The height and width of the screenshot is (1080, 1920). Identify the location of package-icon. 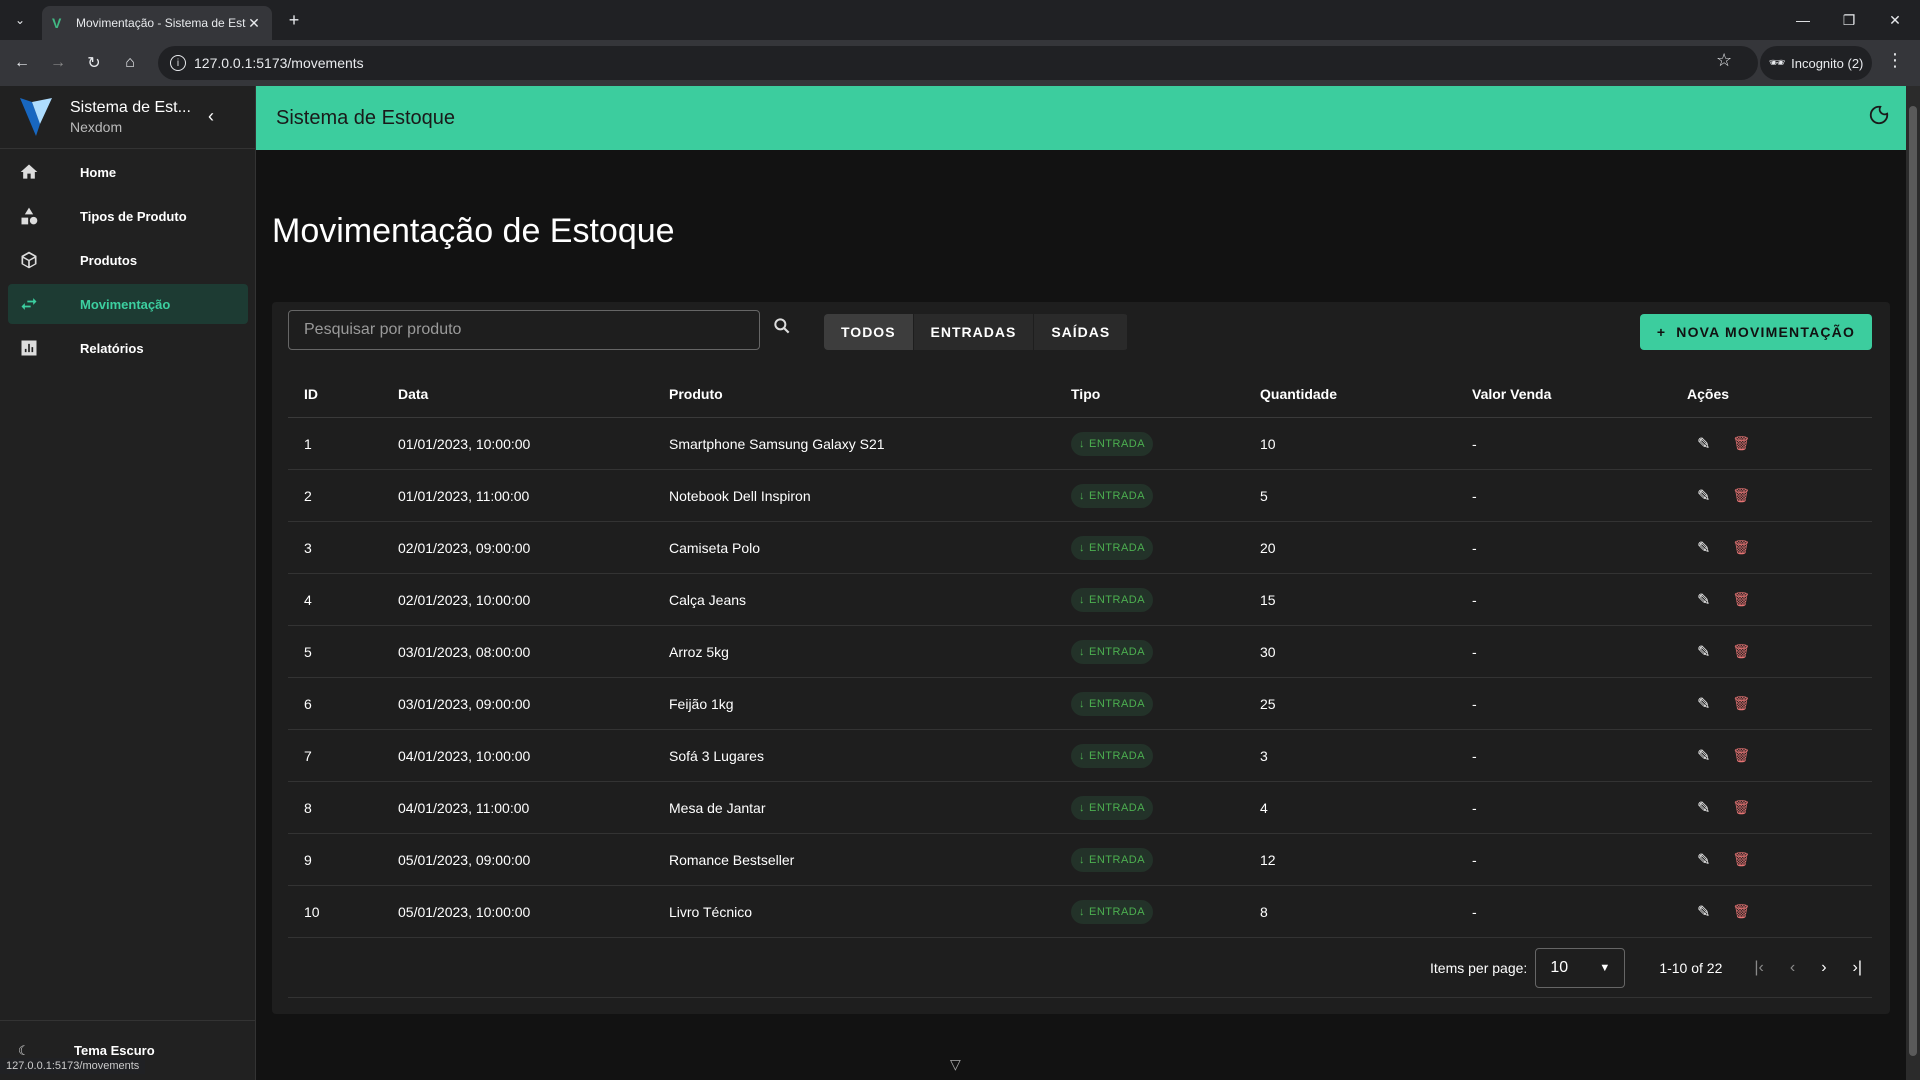
(29, 260).